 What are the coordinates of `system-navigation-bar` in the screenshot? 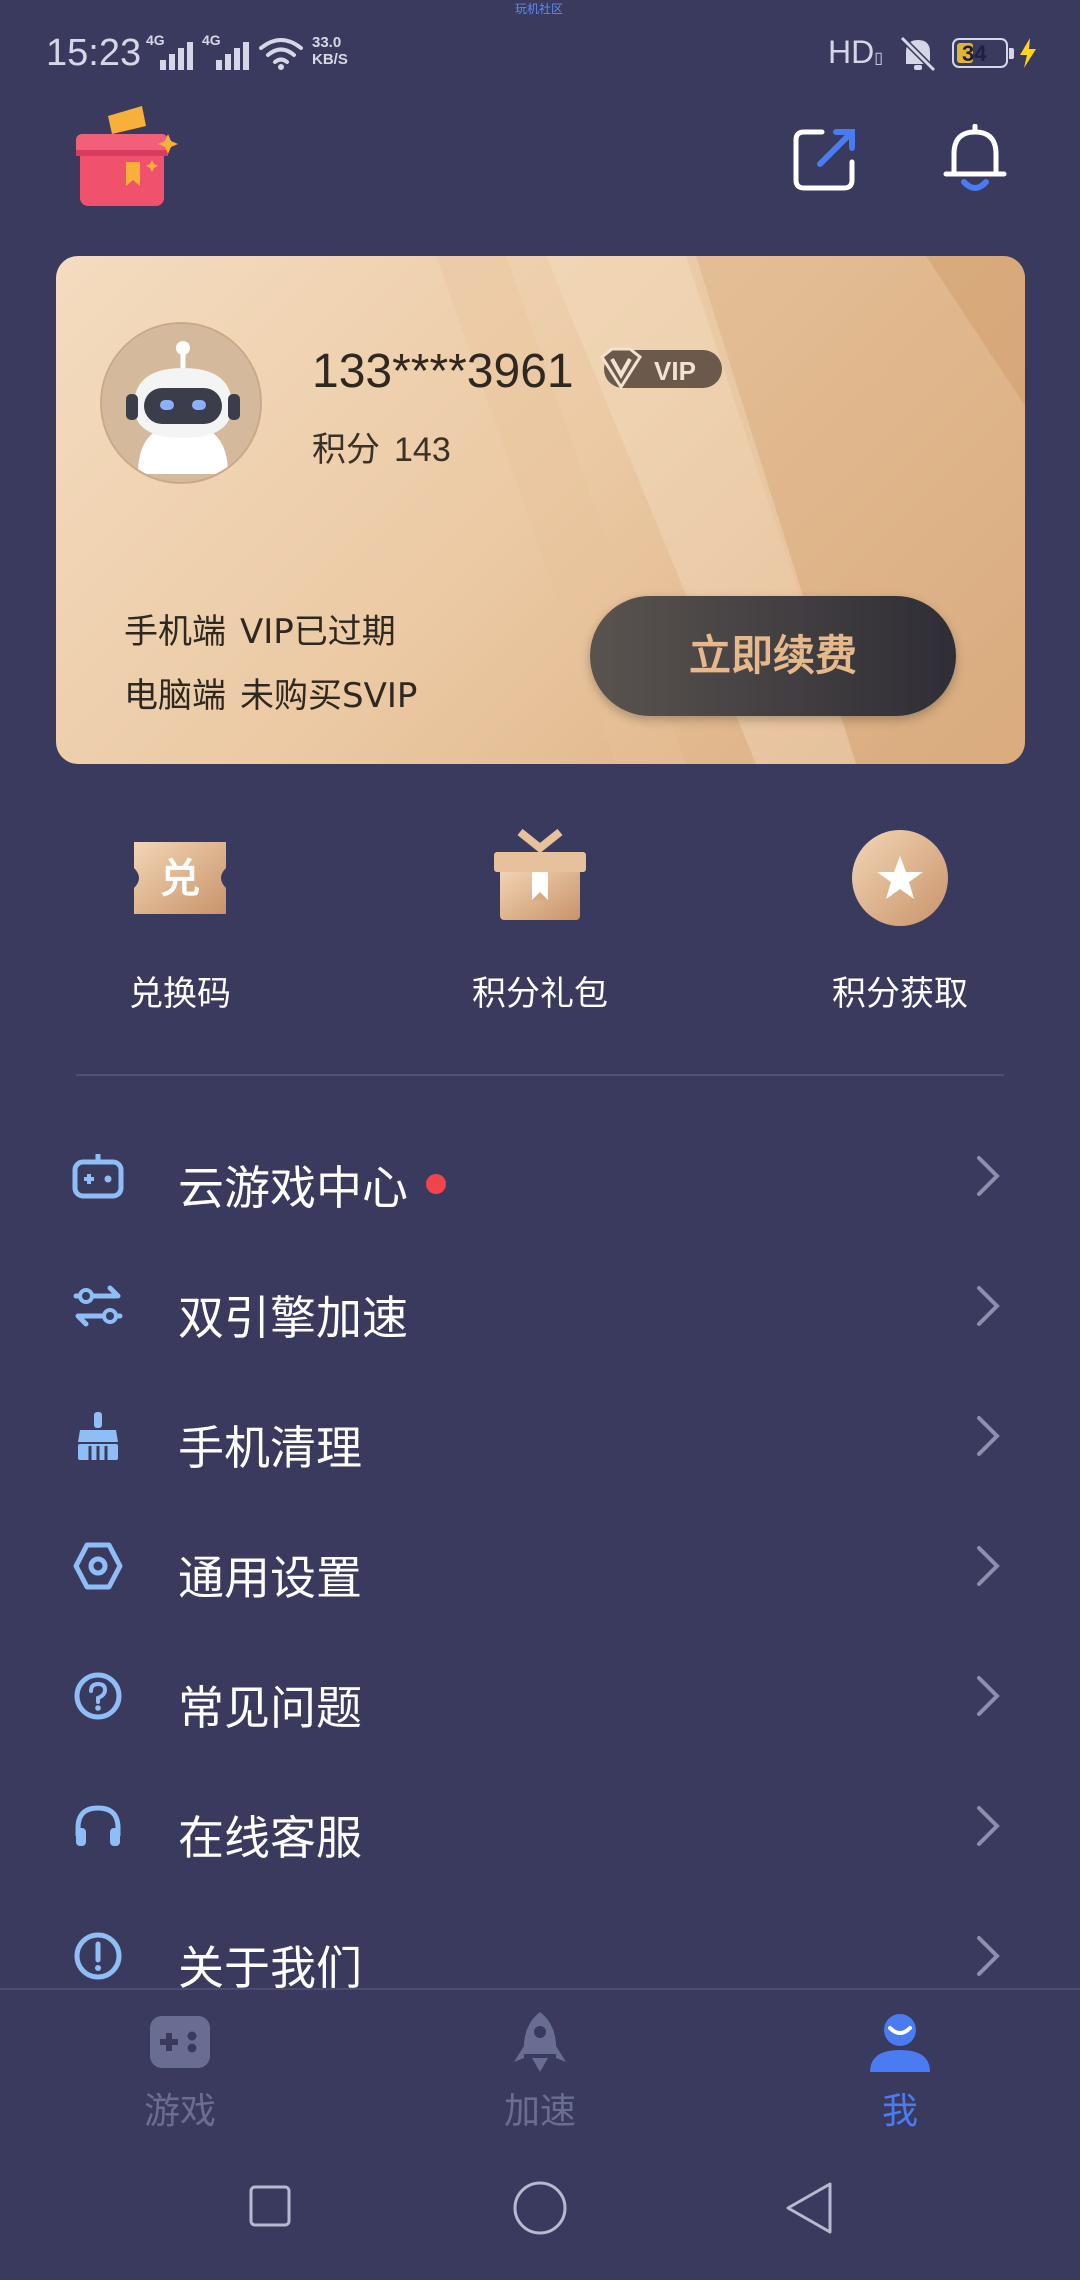 It's located at (540, 2214).